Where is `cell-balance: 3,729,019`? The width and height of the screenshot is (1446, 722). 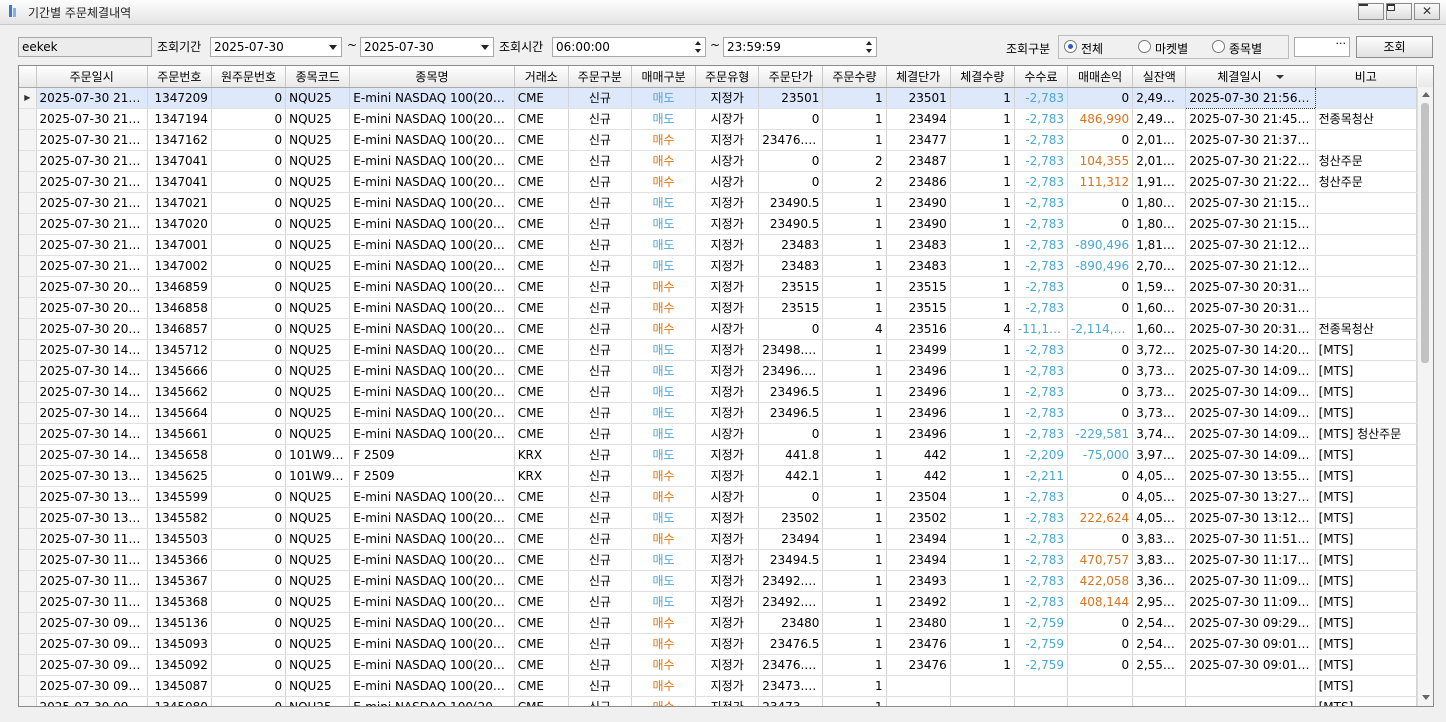 cell-balance: 3,729,019 is located at coordinates (1159, 350).